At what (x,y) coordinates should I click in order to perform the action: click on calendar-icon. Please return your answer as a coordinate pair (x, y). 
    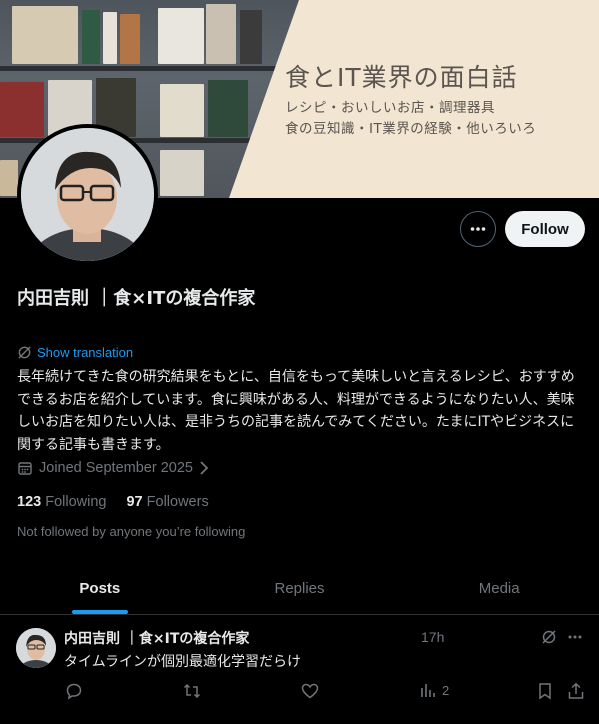
    Looking at the image, I should click on (25, 468).